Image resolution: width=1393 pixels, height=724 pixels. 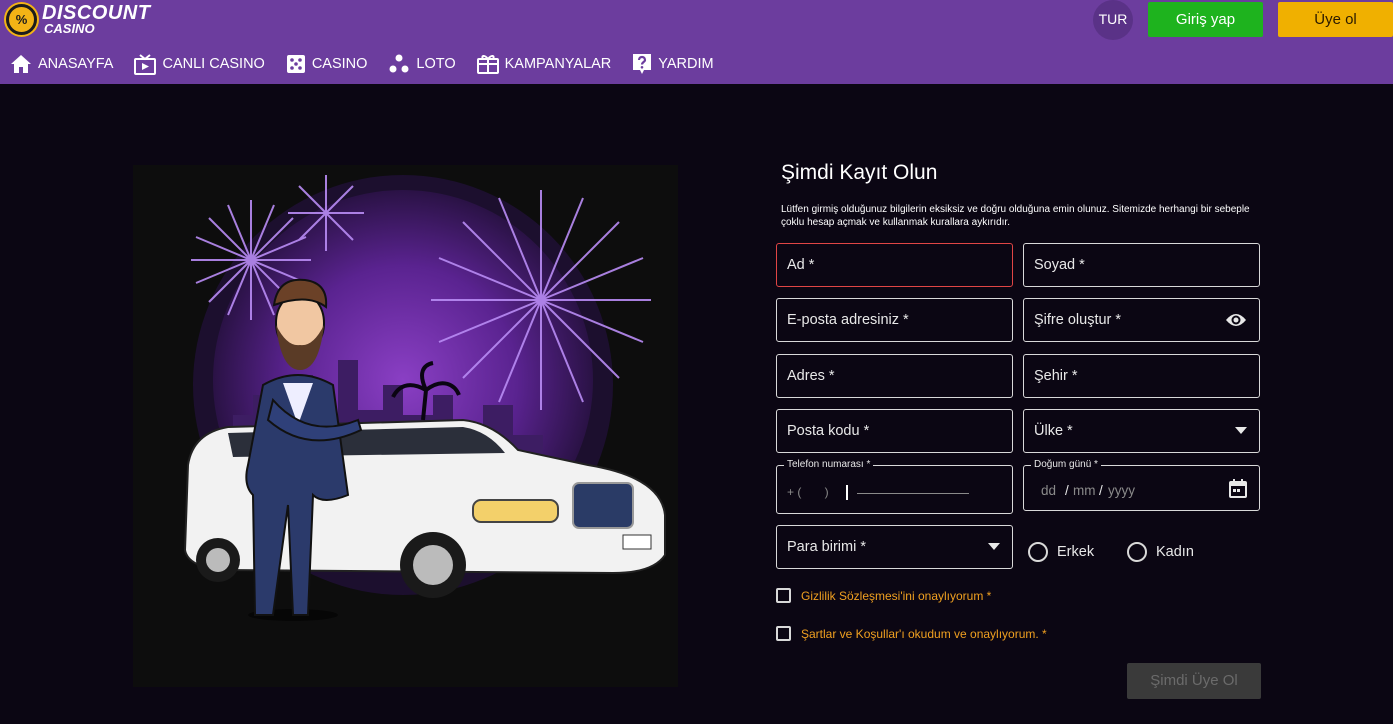 What do you see at coordinates (1194, 681) in the screenshot?
I see `submit-register-button: Şimdi Üye Ol` at bounding box center [1194, 681].